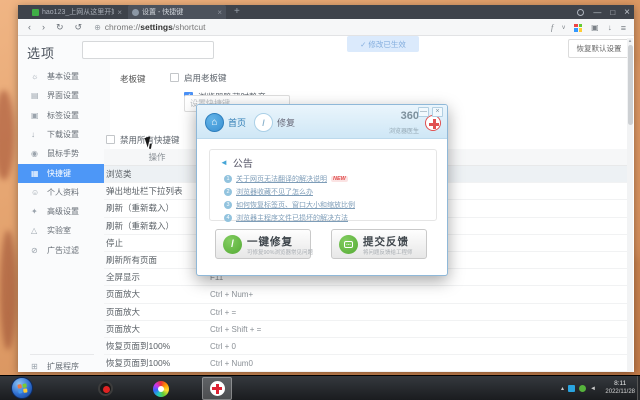 This screenshot has height=400, width=640. I want to click on enable-boss-key-checkbox, so click(174, 77).